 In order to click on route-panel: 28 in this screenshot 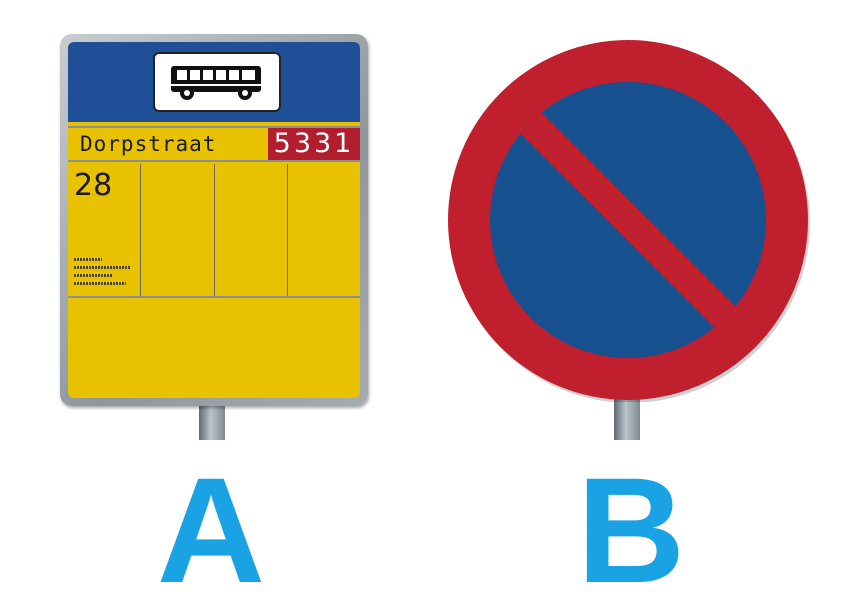, I will do `click(214, 231)`.